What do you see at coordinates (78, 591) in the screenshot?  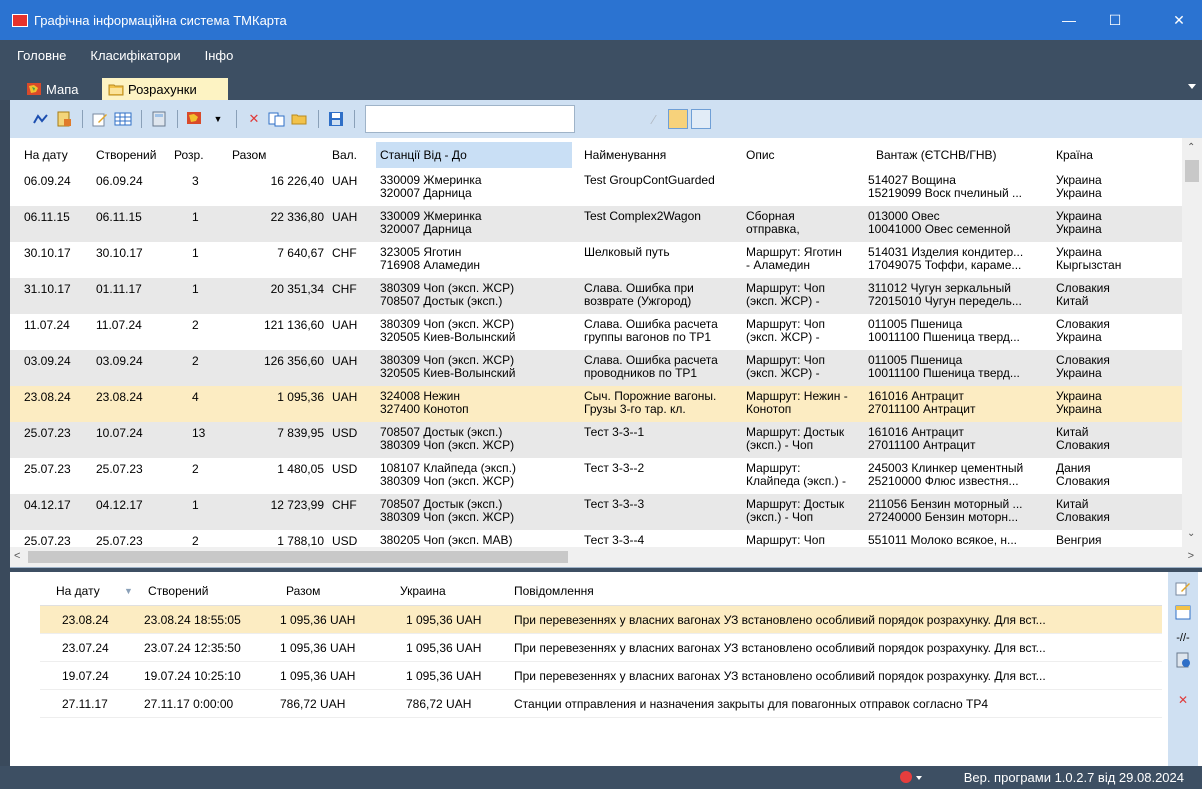 I see `history-col-date: На дату` at bounding box center [78, 591].